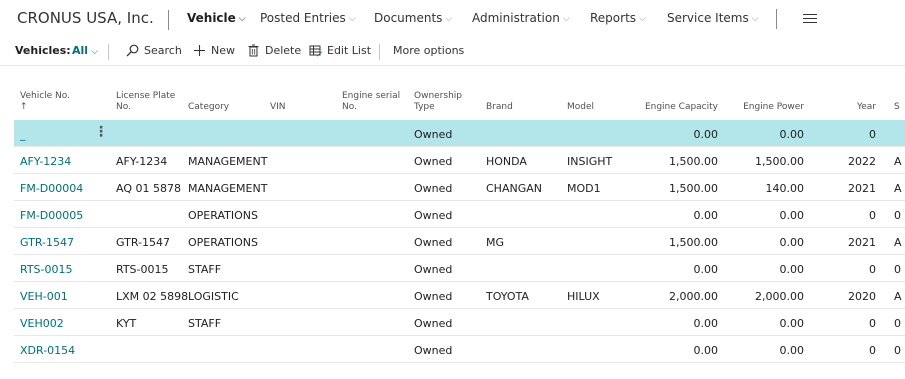  What do you see at coordinates (47, 350) in the screenshot?
I see `cell-vehicle-no: XDR-0154` at bounding box center [47, 350].